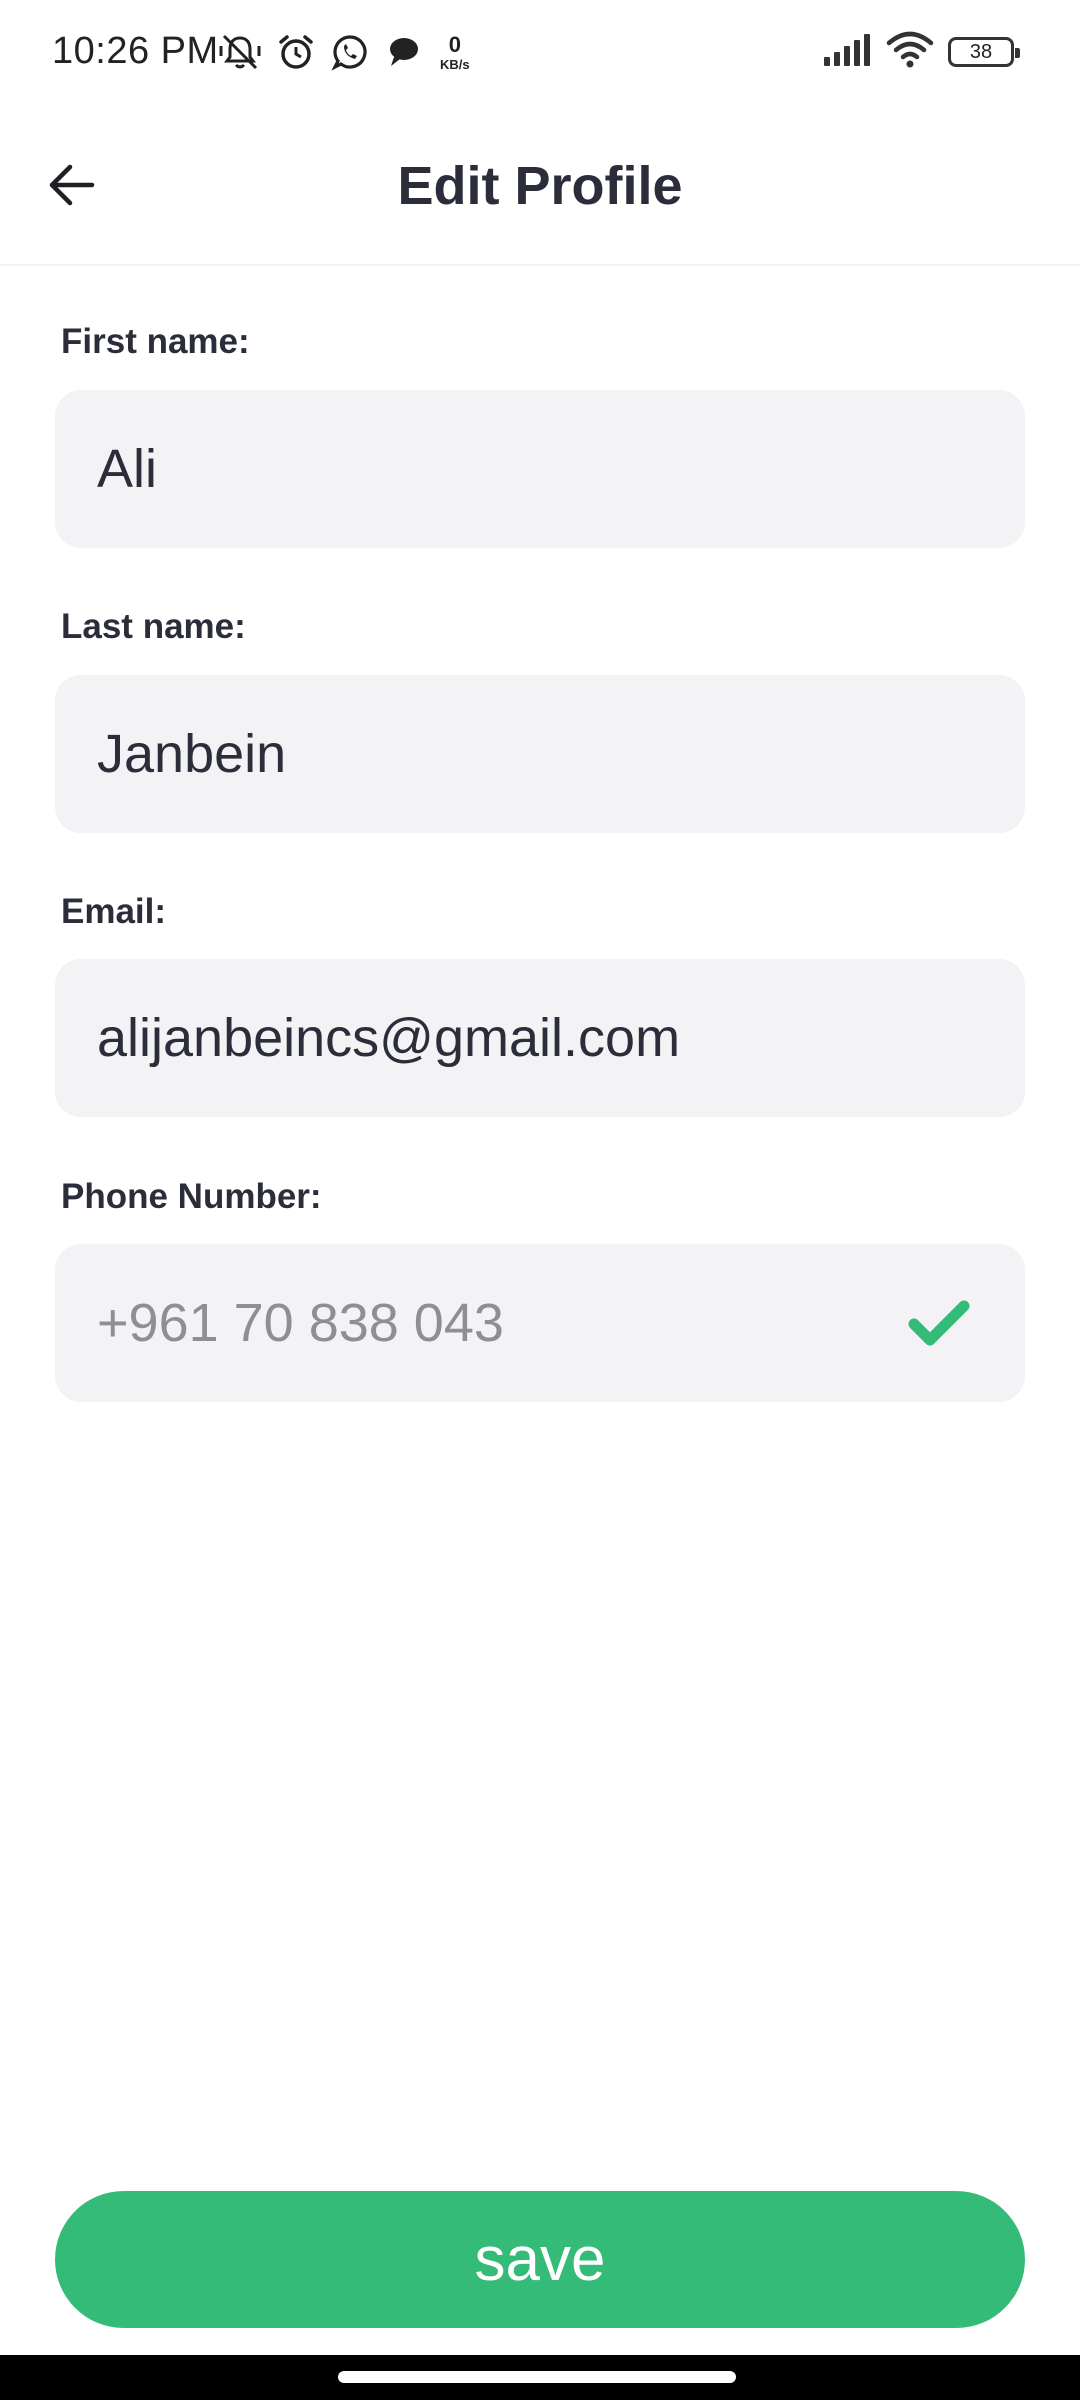 This screenshot has width=1080, height=2400. I want to click on email-field, so click(540, 1038).